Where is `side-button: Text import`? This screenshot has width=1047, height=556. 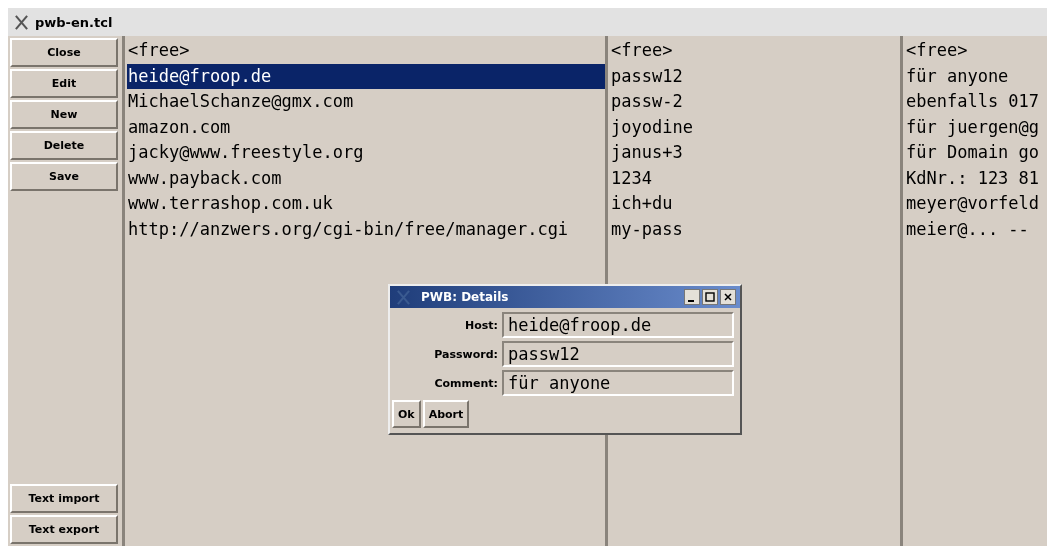 side-button: Text import is located at coordinates (64, 498).